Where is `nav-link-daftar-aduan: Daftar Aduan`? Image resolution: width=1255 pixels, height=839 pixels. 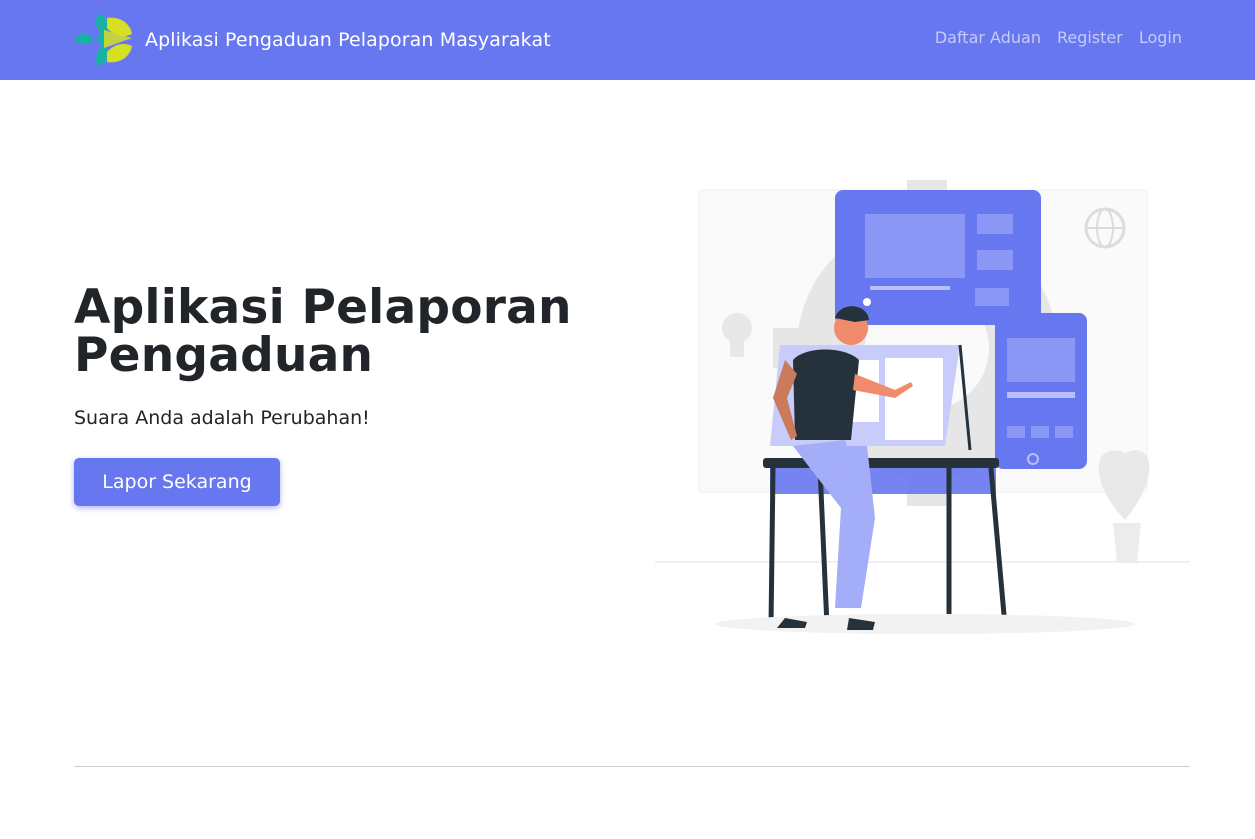 nav-link-daftar-aduan: Daftar Aduan is located at coordinates (988, 37).